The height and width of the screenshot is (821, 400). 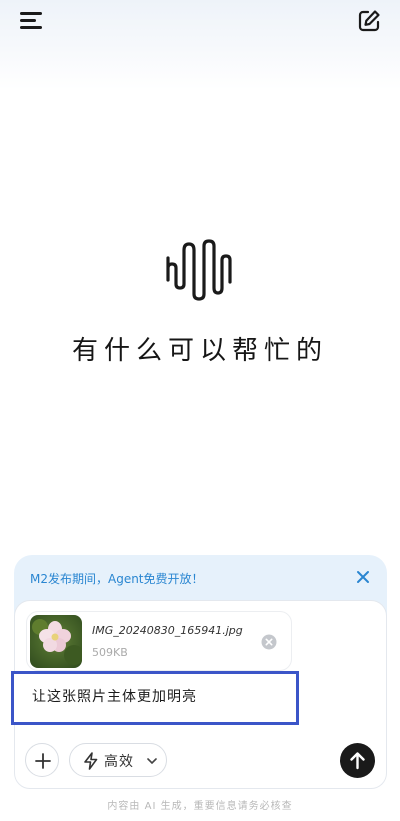 I want to click on promo-close-button, so click(x=363, y=577).